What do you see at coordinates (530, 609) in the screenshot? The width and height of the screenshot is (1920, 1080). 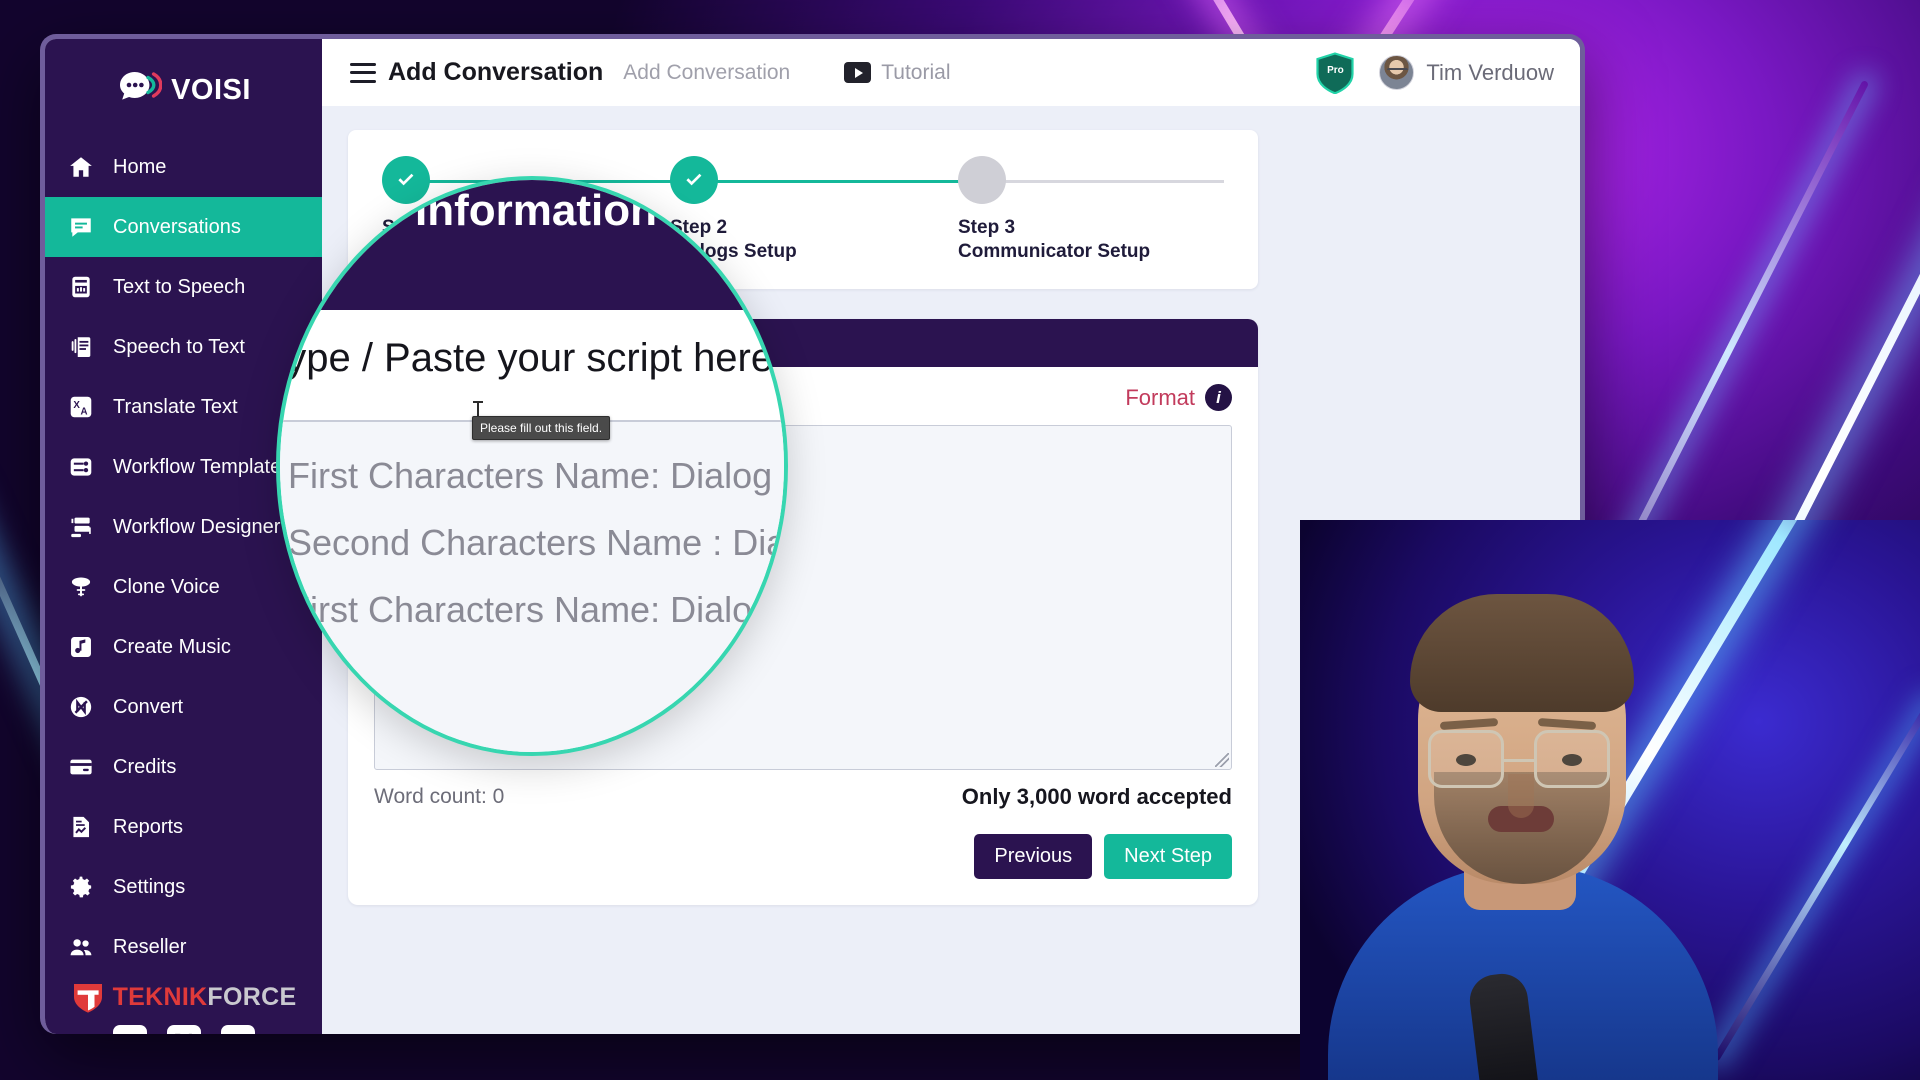 I see `placeholder-line-3: First Characters Name: Dialog` at bounding box center [530, 609].